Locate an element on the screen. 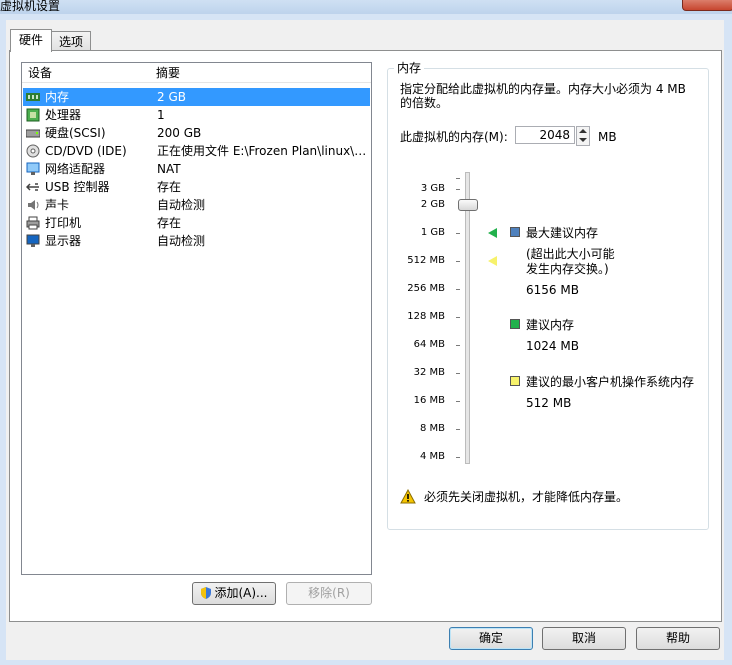 The width and height of the screenshot is (732, 665). device-row-hard-disk: 硬盘(SCSI) 200 GB is located at coordinates (196, 133).